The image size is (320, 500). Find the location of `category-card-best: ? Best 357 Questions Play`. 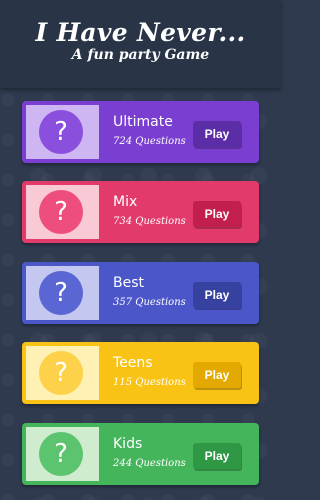

category-card-best: ? Best 357 Questions Play is located at coordinates (140, 293).